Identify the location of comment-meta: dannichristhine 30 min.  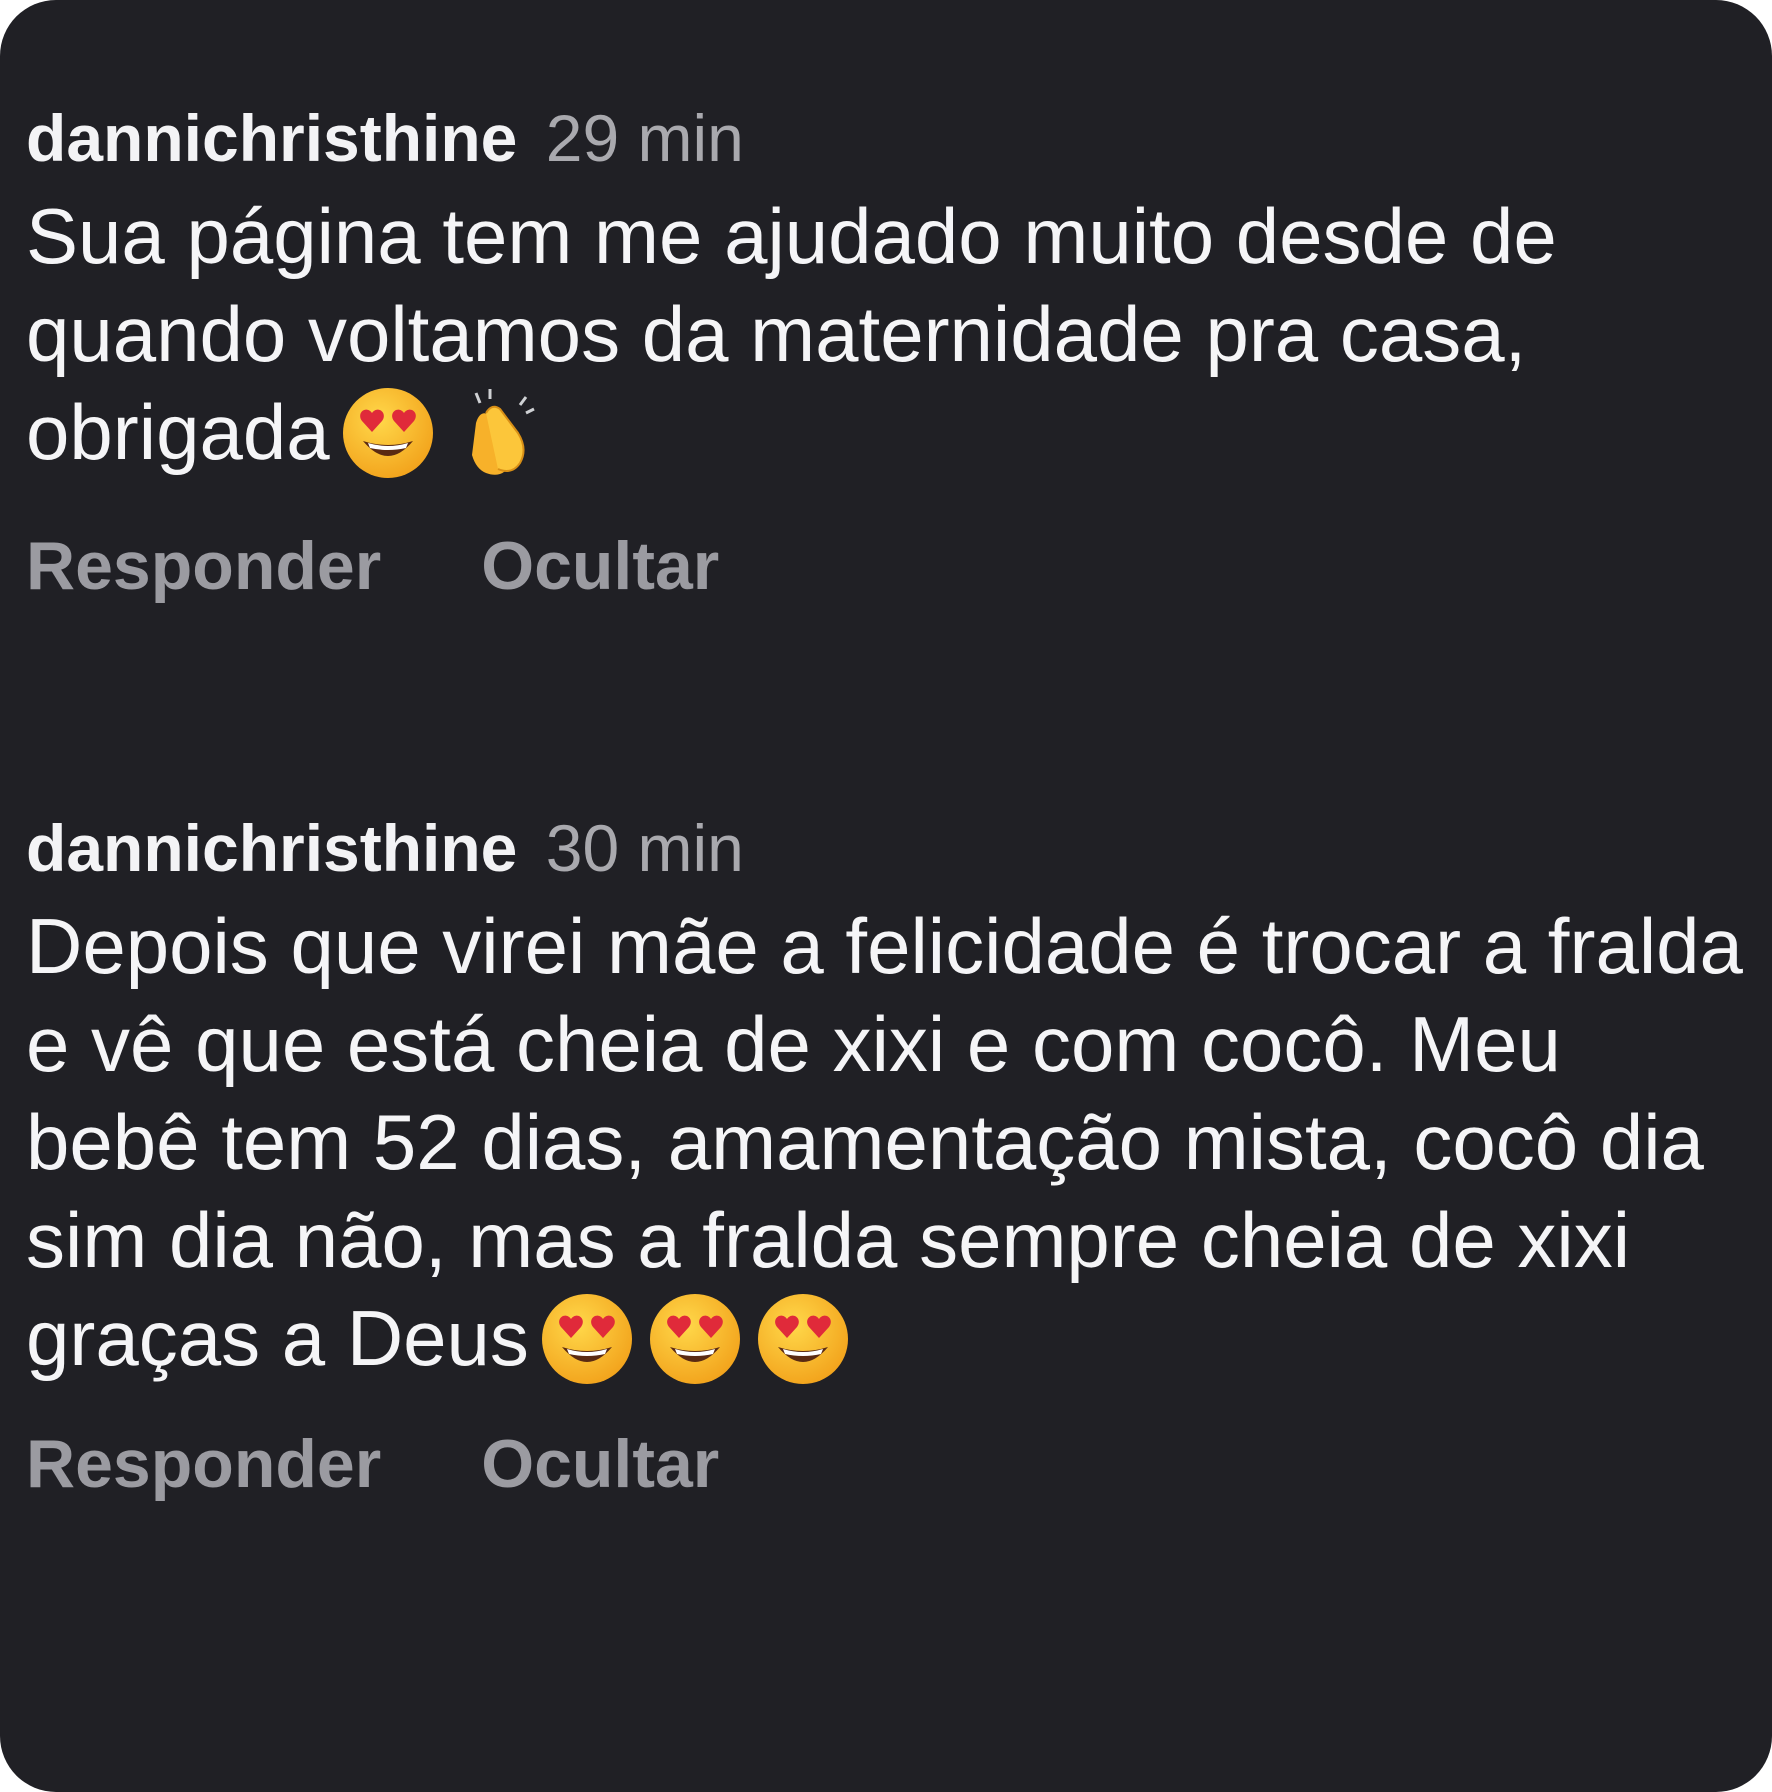
(886, 848).